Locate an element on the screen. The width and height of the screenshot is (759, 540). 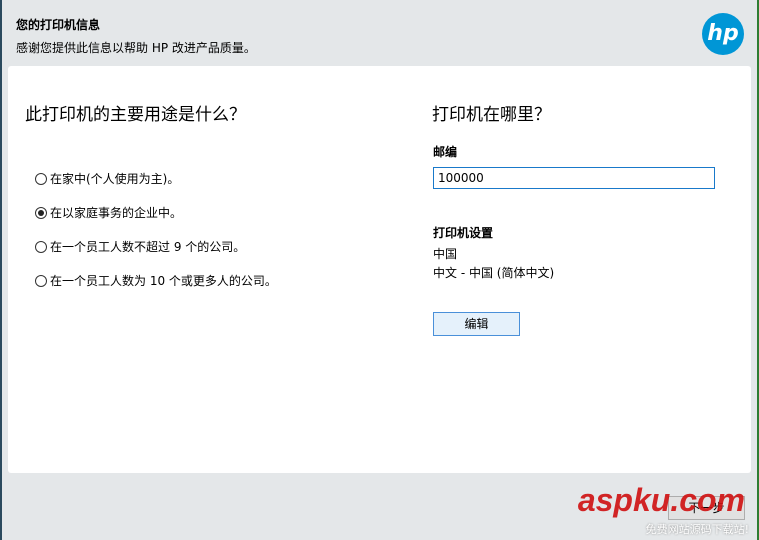
usage-option-large-company: 在一个员工人数为 10 个或更多人的公司。 is located at coordinates (156, 280).